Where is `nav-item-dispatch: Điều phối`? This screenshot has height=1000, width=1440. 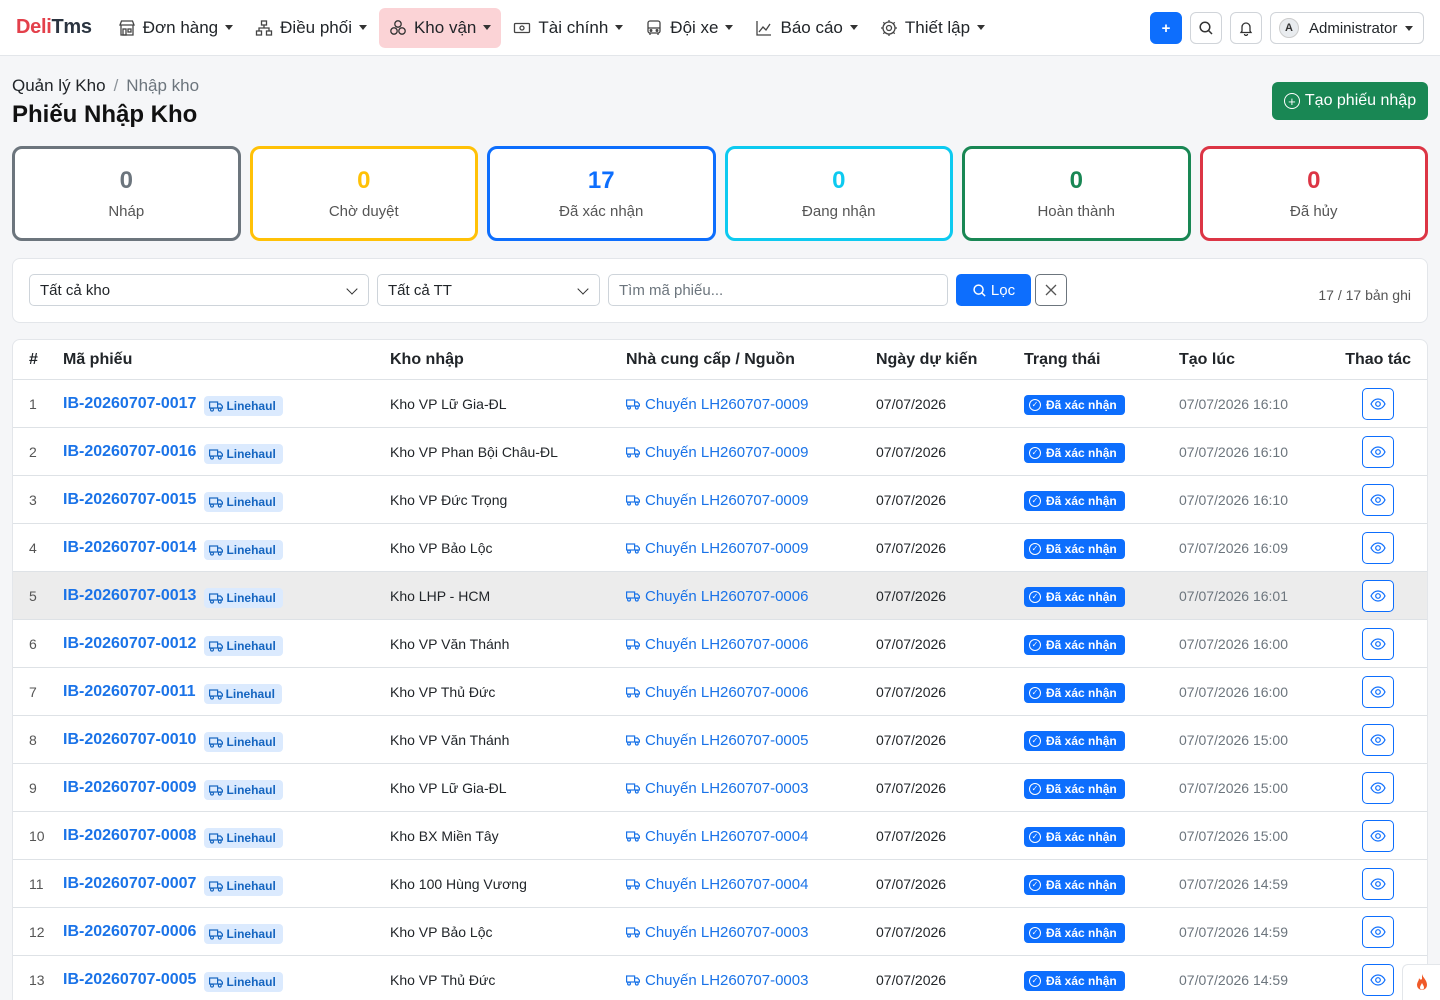 nav-item-dispatch: Điều phối is located at coordinates (311, 28).